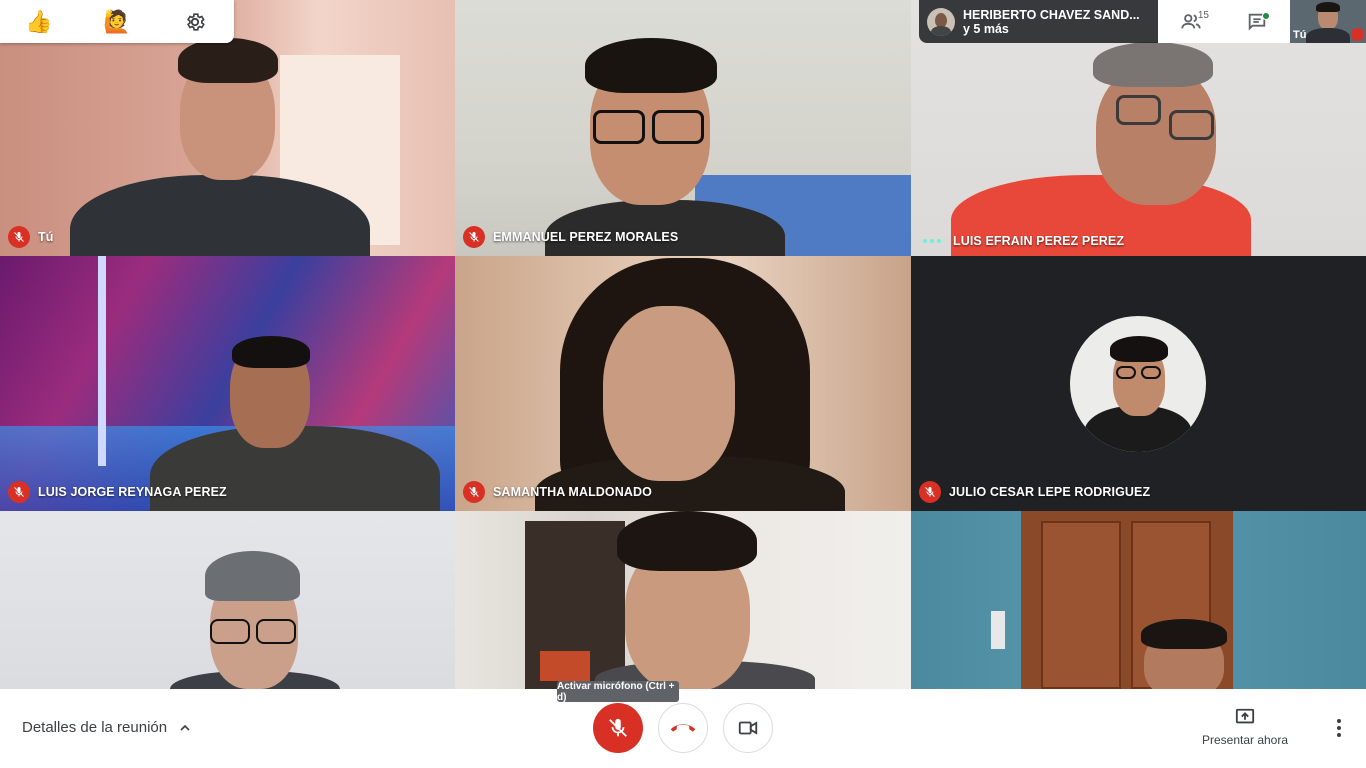 This screenshot has height=768, width=1366. I want to click on camera-toggle-button, so click(748, 728).